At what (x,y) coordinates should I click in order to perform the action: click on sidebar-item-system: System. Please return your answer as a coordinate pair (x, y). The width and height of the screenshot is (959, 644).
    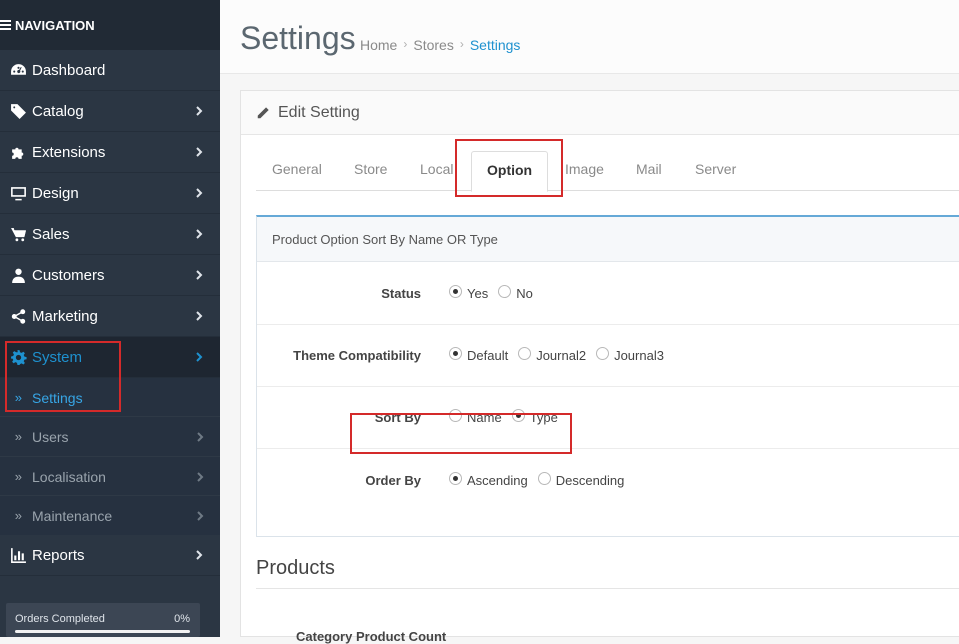
    Looking at the image, I should click on (110, 357).